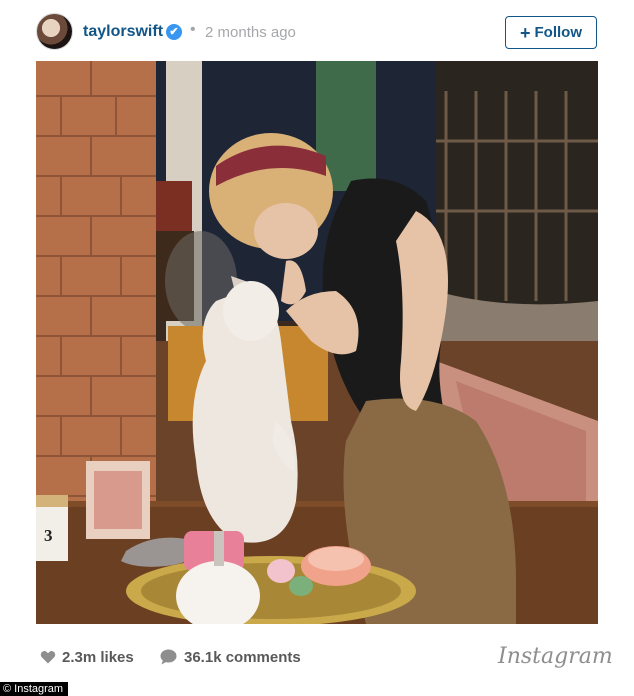 This screenshot has height=696, width=634. What do you see at coordinates (34, 689) in the screenshot?
I see `image-credit: © Instagram` at bounding box center [34, 689].